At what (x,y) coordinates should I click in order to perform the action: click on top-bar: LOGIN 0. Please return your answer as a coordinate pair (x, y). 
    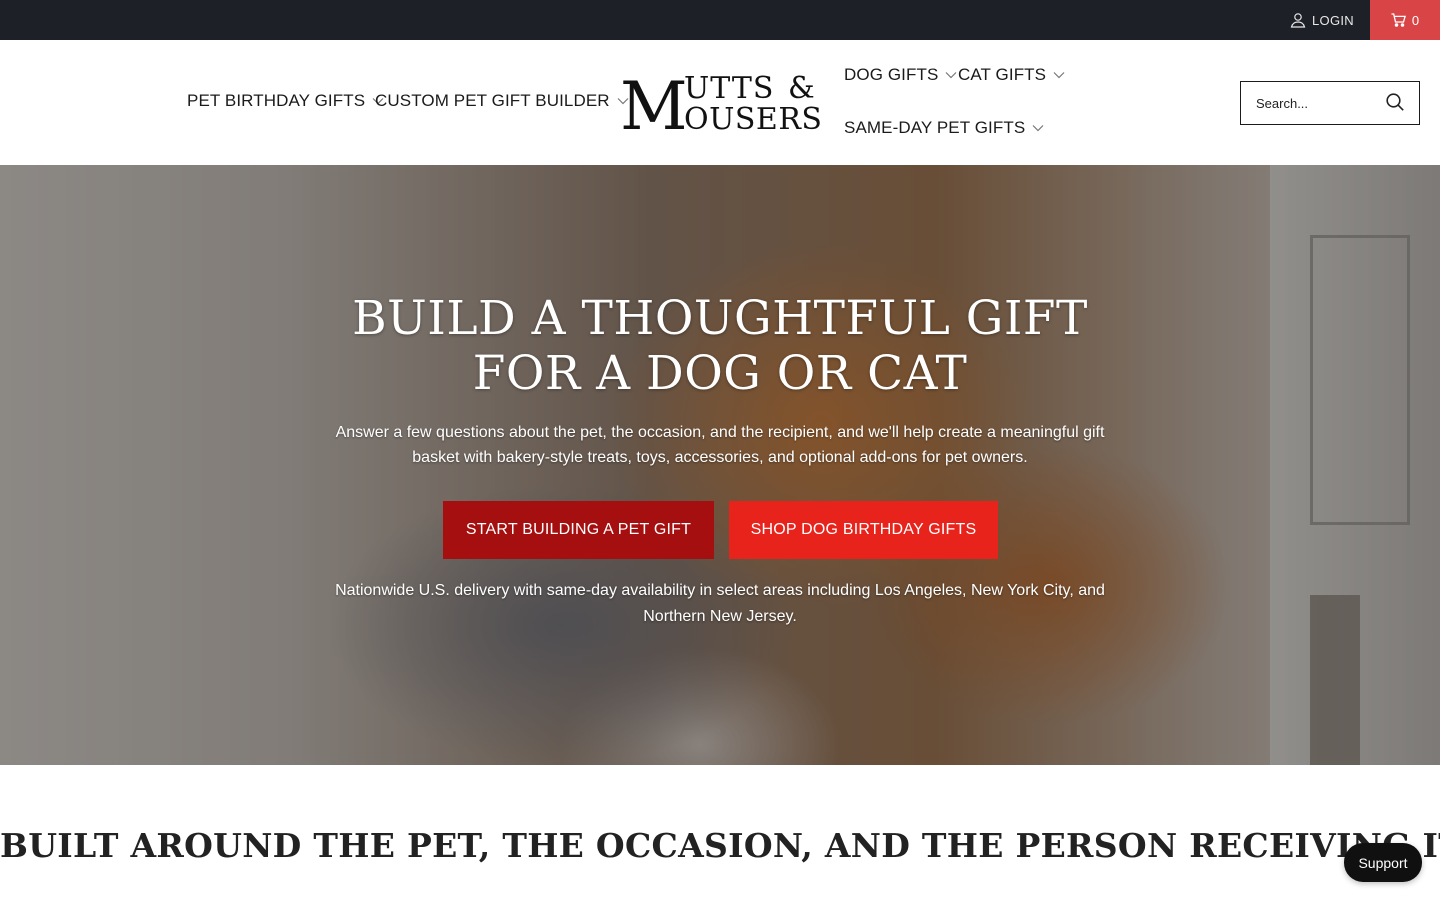
    Looking at the image, I should click on (720, 20).